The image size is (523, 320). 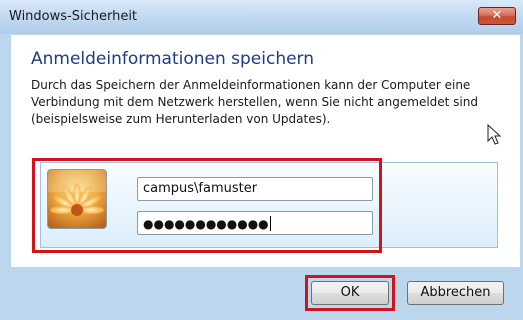 I want to click on dialog-heading: Anmeldeinformationen speichern, so click(x=173, y=59).